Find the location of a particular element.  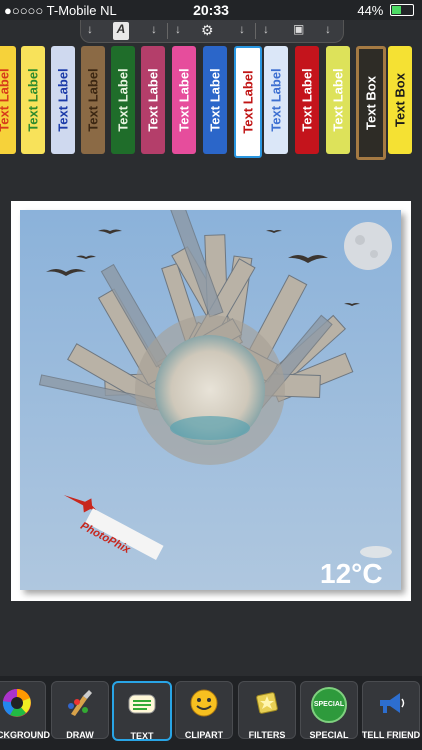

clipart-button: CLIPART is located at coordinates (204, 710).